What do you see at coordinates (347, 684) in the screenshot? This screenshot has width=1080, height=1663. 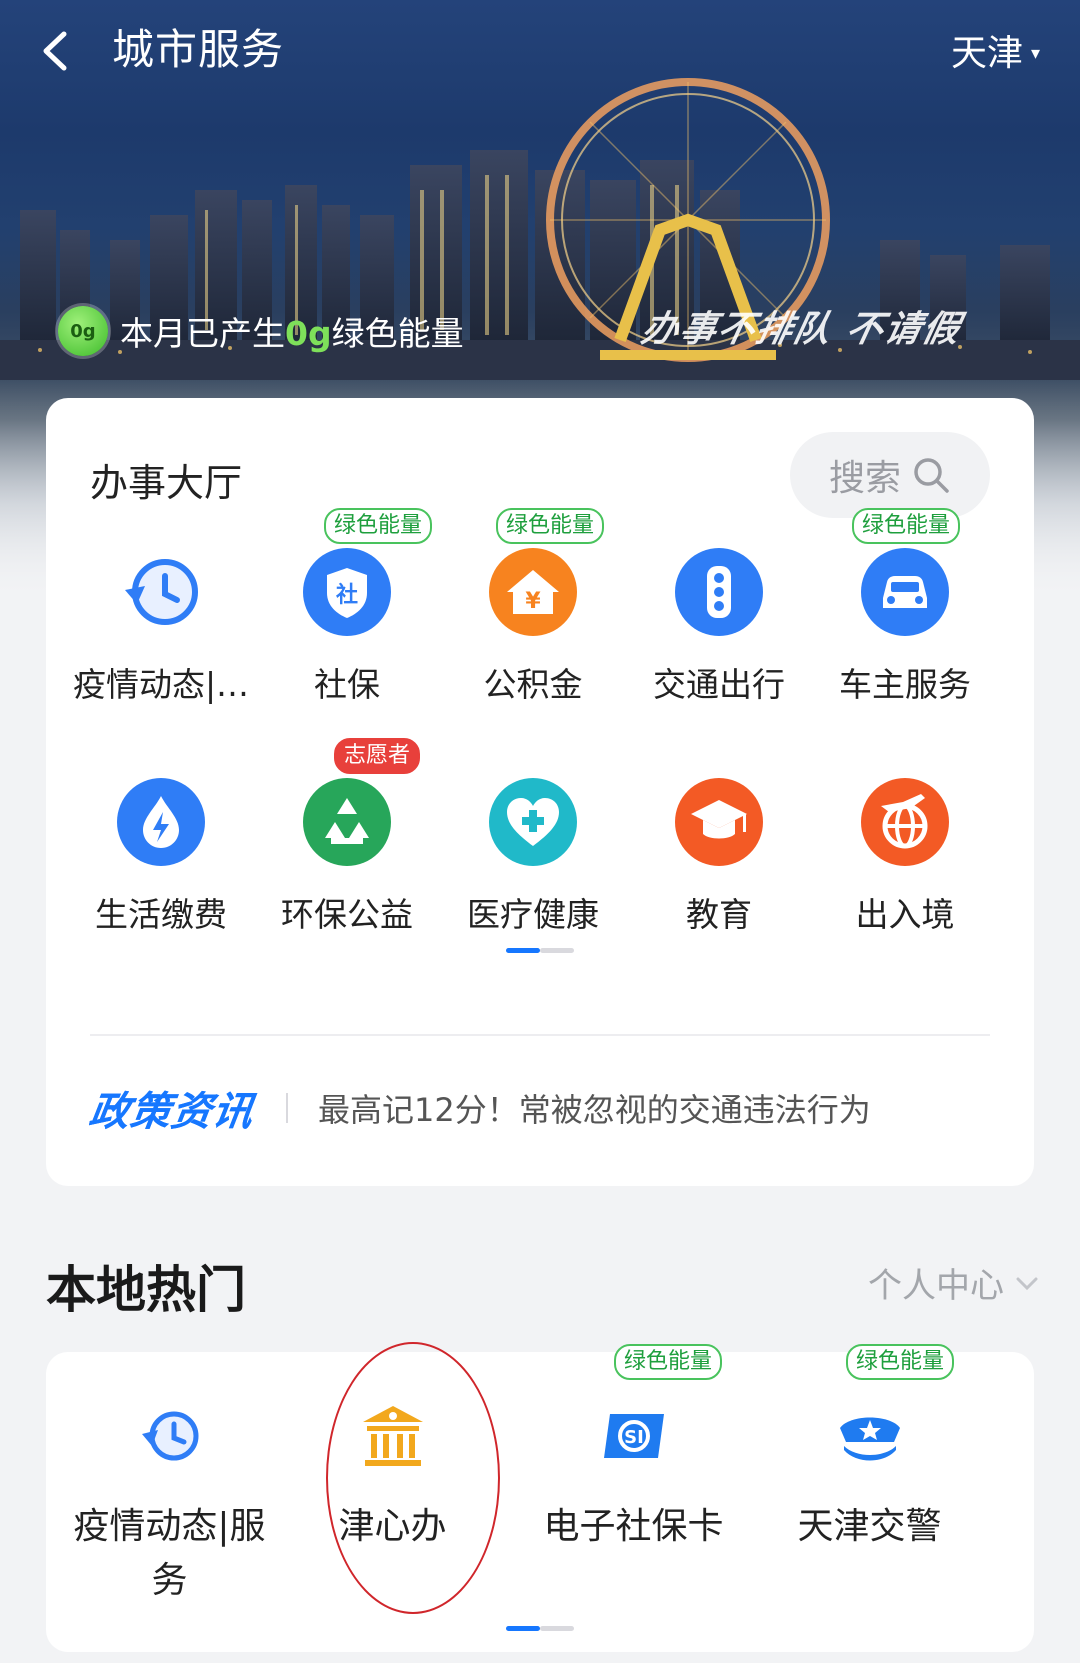 I see `service-label: 社保` at bounding box center [347, 684].